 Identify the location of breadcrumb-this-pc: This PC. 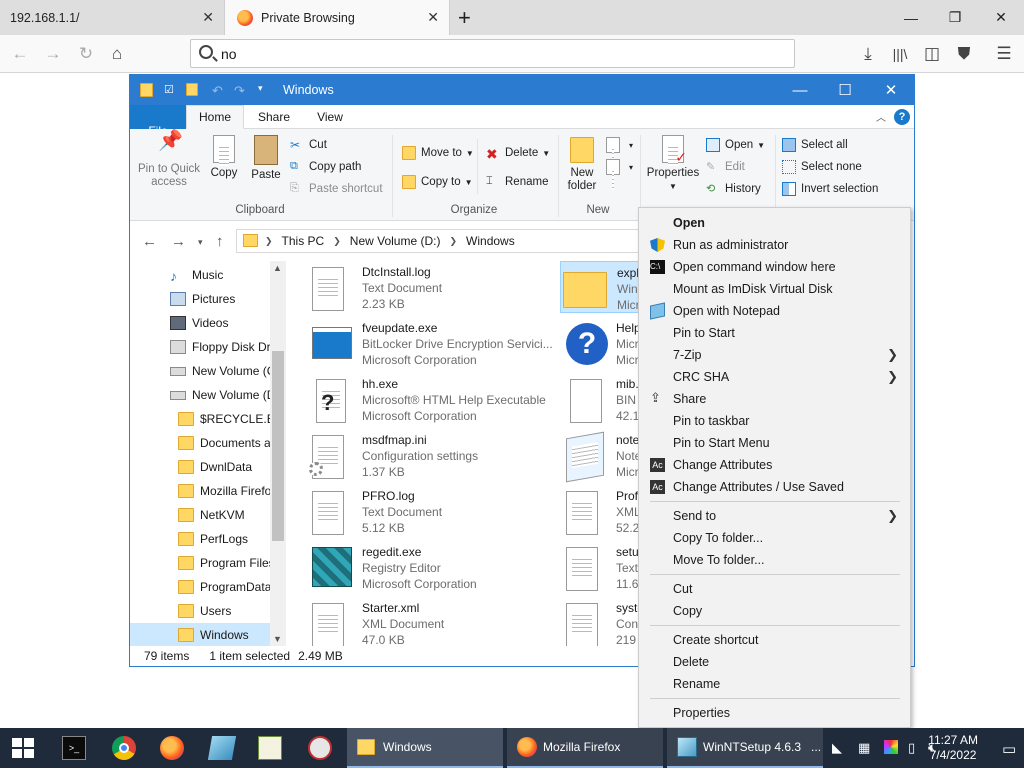
(303, 241).